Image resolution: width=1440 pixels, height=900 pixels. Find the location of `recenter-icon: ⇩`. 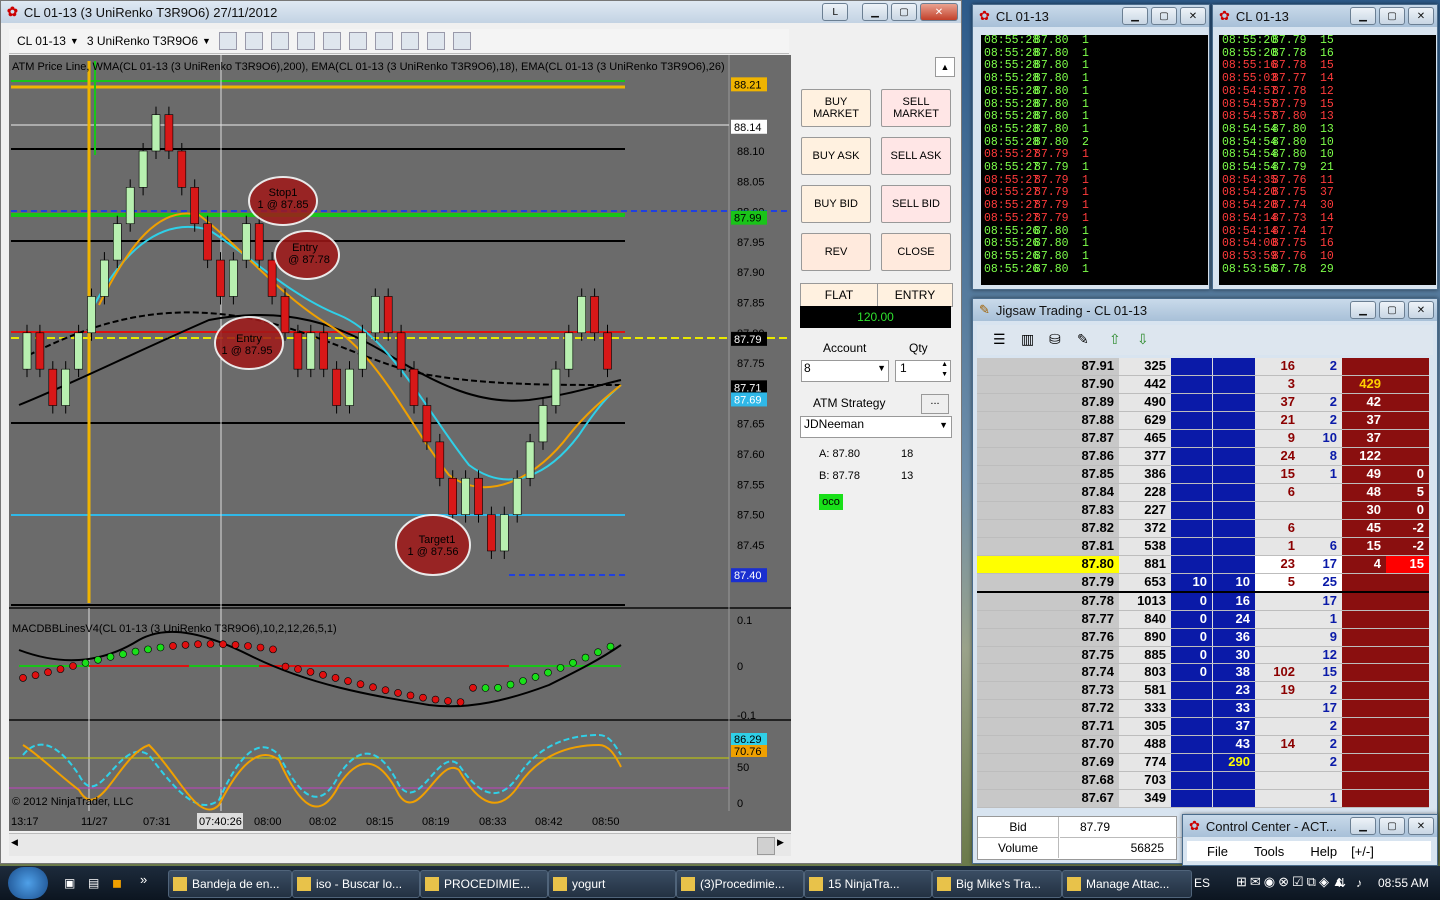

recenter-icon: ⇩ is located at coordinates (1143, 339).